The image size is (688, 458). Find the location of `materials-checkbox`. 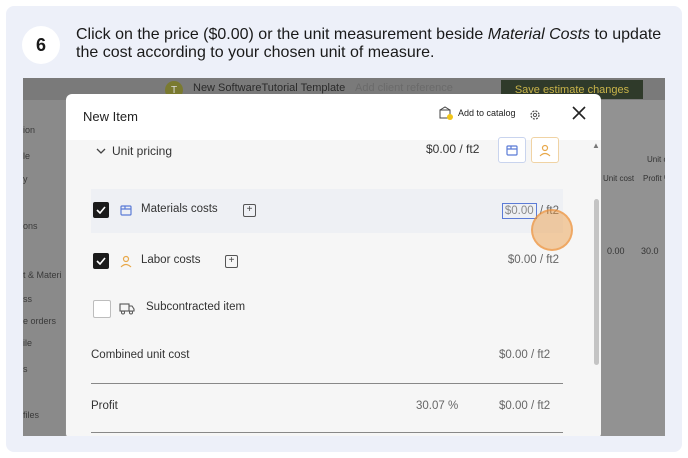

materials-checkbox is located at coordinates (101, 210).